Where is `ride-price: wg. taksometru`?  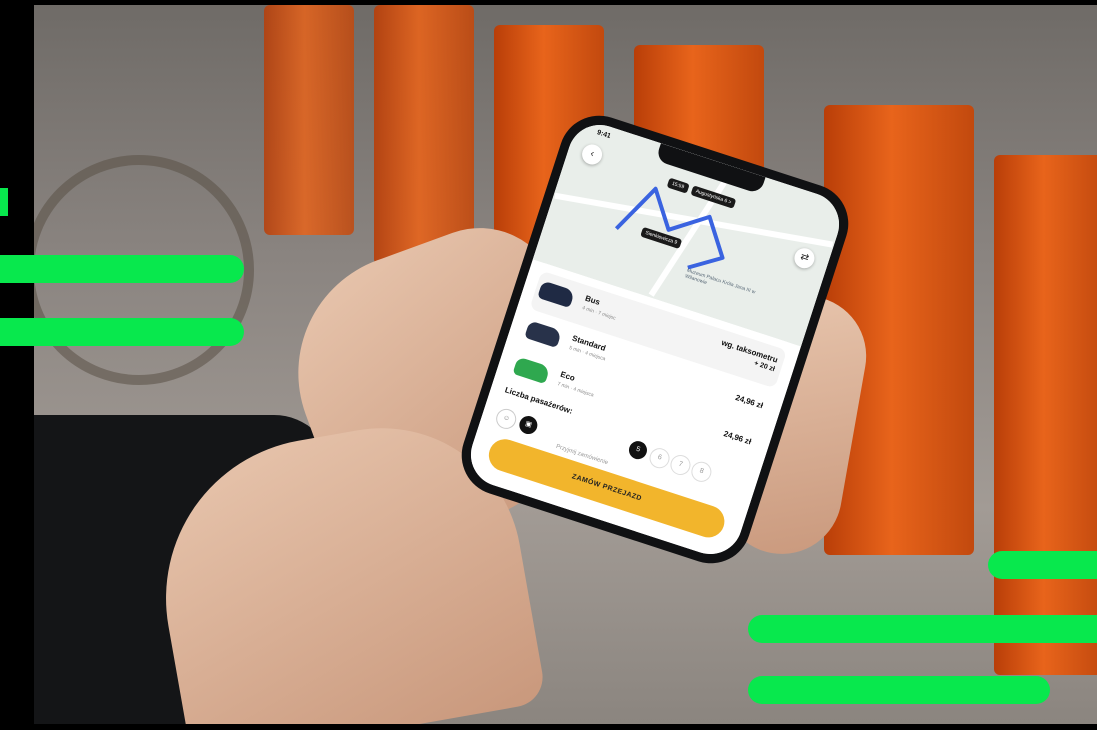
ride-price: wg. taksometru is located at coordinates (749, 351).